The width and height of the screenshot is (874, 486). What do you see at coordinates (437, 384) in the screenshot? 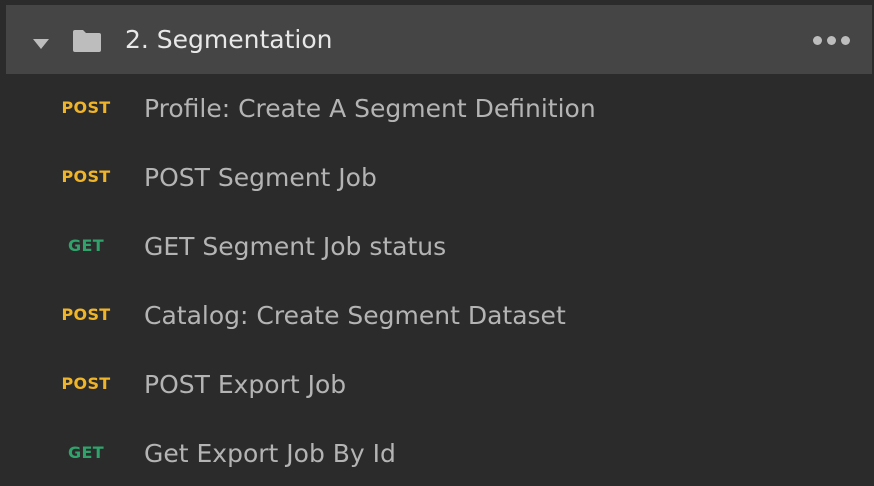
I see `request-row: POST POST Export Job` at bounding box center [437, 384].